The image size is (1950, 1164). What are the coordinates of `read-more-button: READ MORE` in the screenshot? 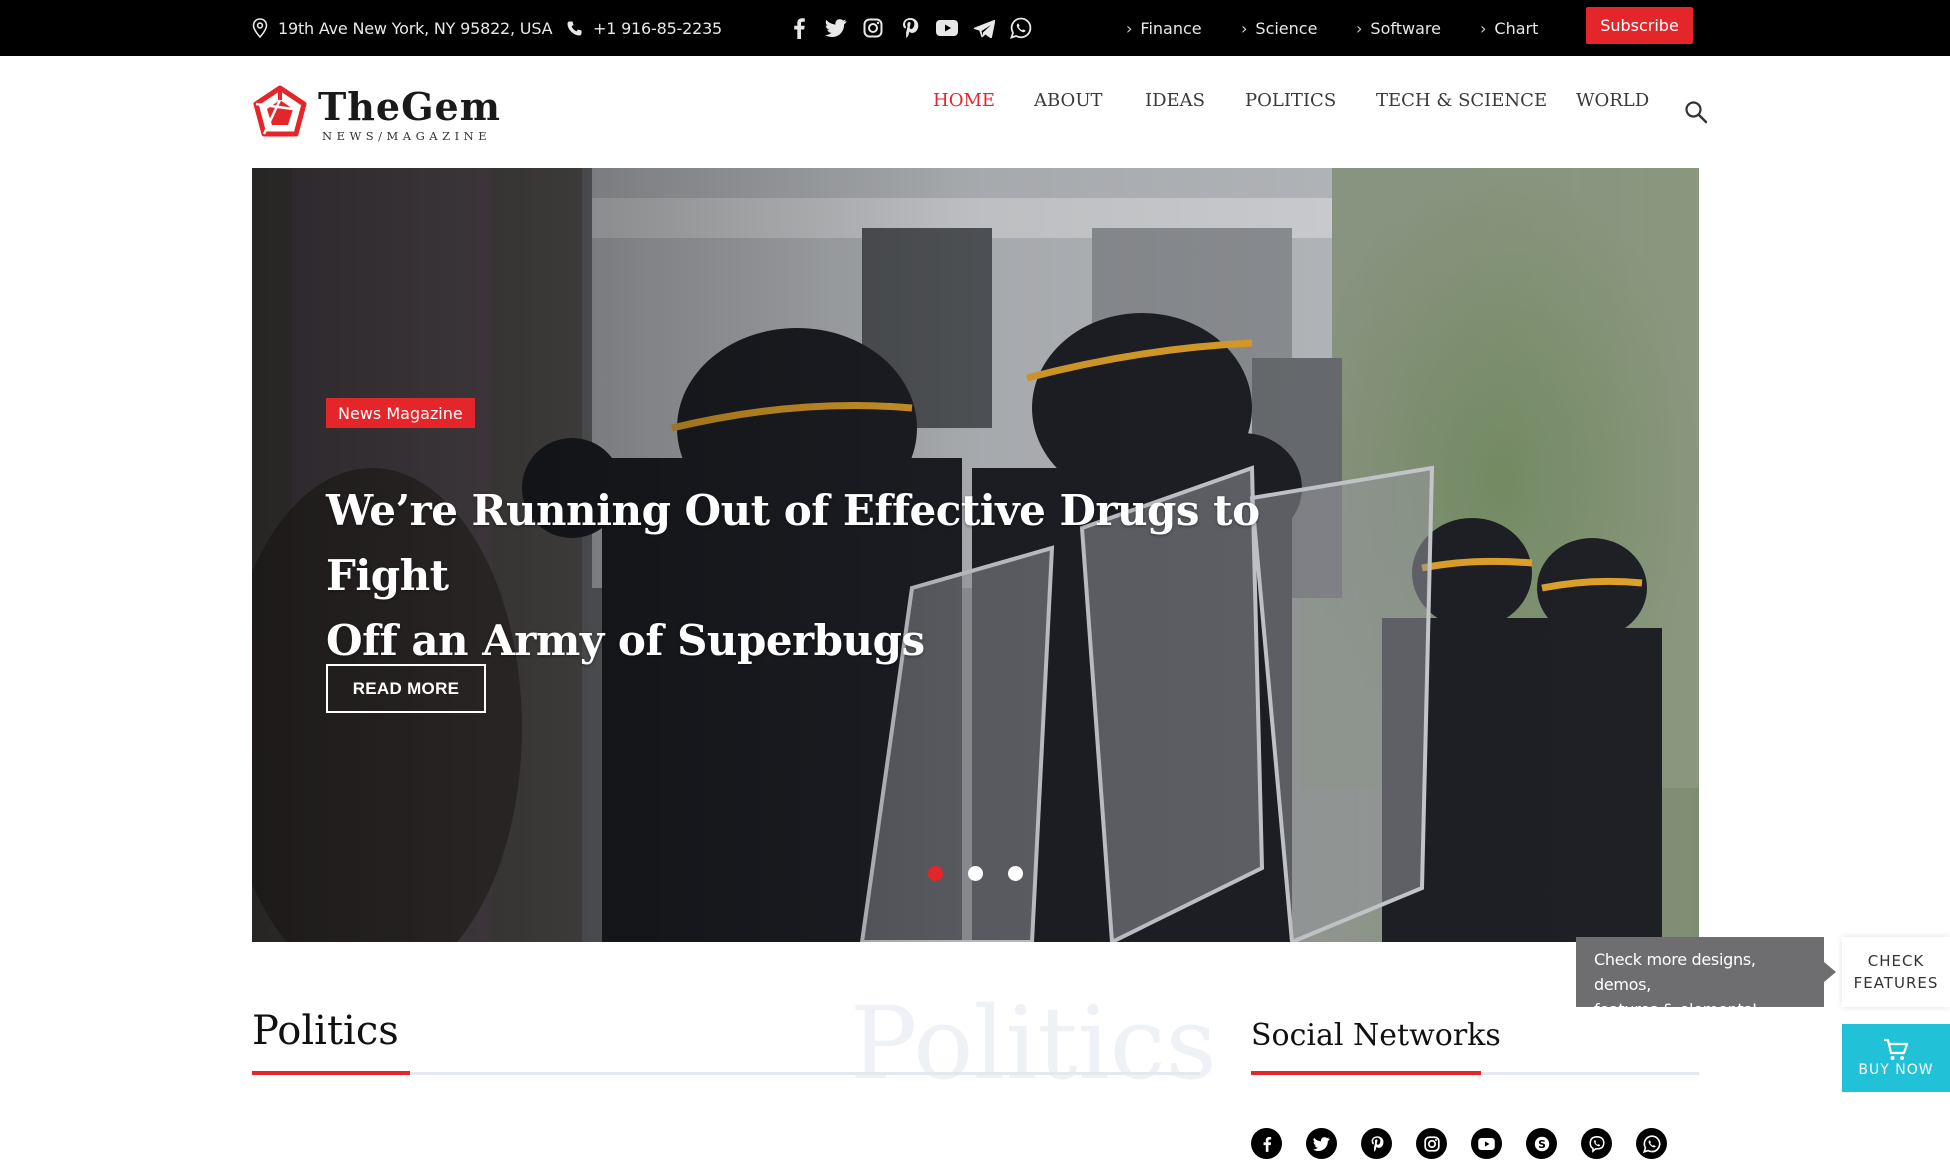 It's located at (406, 688).